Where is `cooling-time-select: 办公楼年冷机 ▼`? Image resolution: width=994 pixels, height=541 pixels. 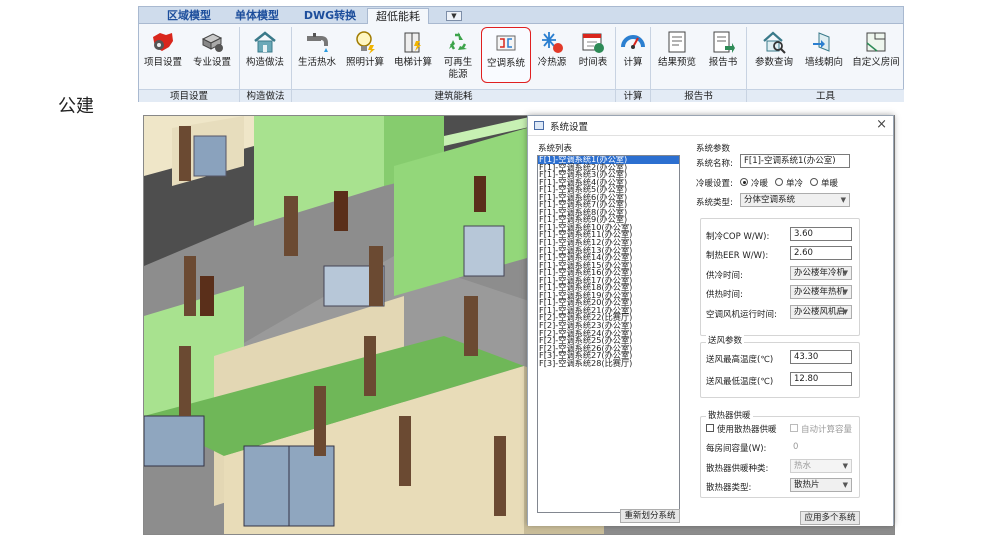 cooling-time-select: 办公楼年冷机 ▼ is located at coordinates (821, 273).